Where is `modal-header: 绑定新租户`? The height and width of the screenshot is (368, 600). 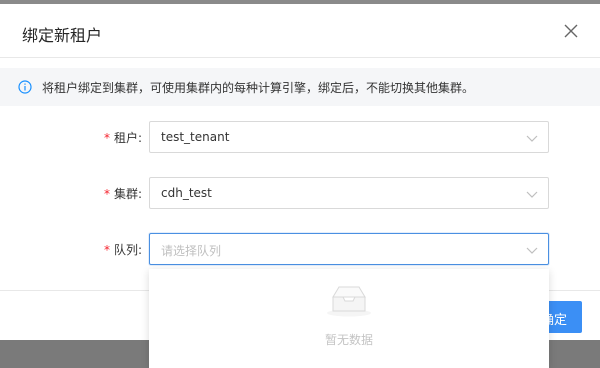
modal-header: 绑定新租户 is located at coordinates (300, 31).